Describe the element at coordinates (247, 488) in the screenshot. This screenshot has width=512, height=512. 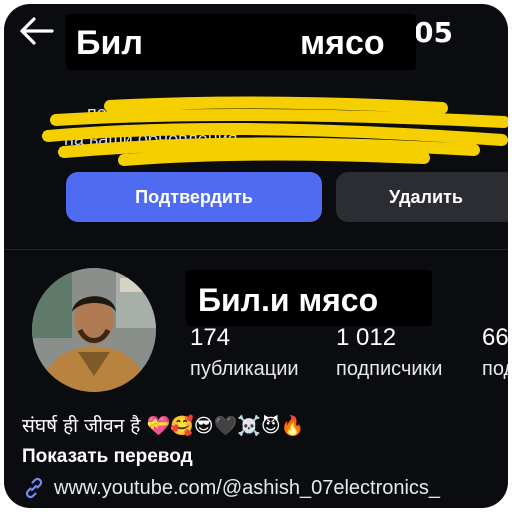
I see `link-text: www.youtube.com/@ashish_07electronics_` at that location.